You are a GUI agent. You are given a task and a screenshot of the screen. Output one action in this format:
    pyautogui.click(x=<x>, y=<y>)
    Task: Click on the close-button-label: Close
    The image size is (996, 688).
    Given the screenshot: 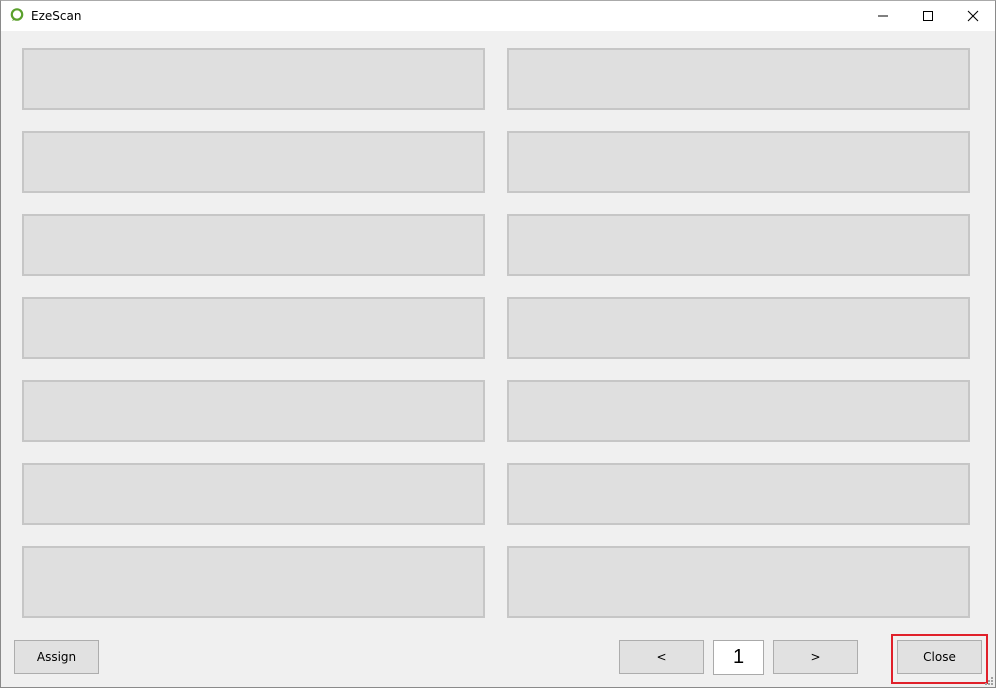 What is the action you would take?
    pyautogui.click(x=939, y=657)
    